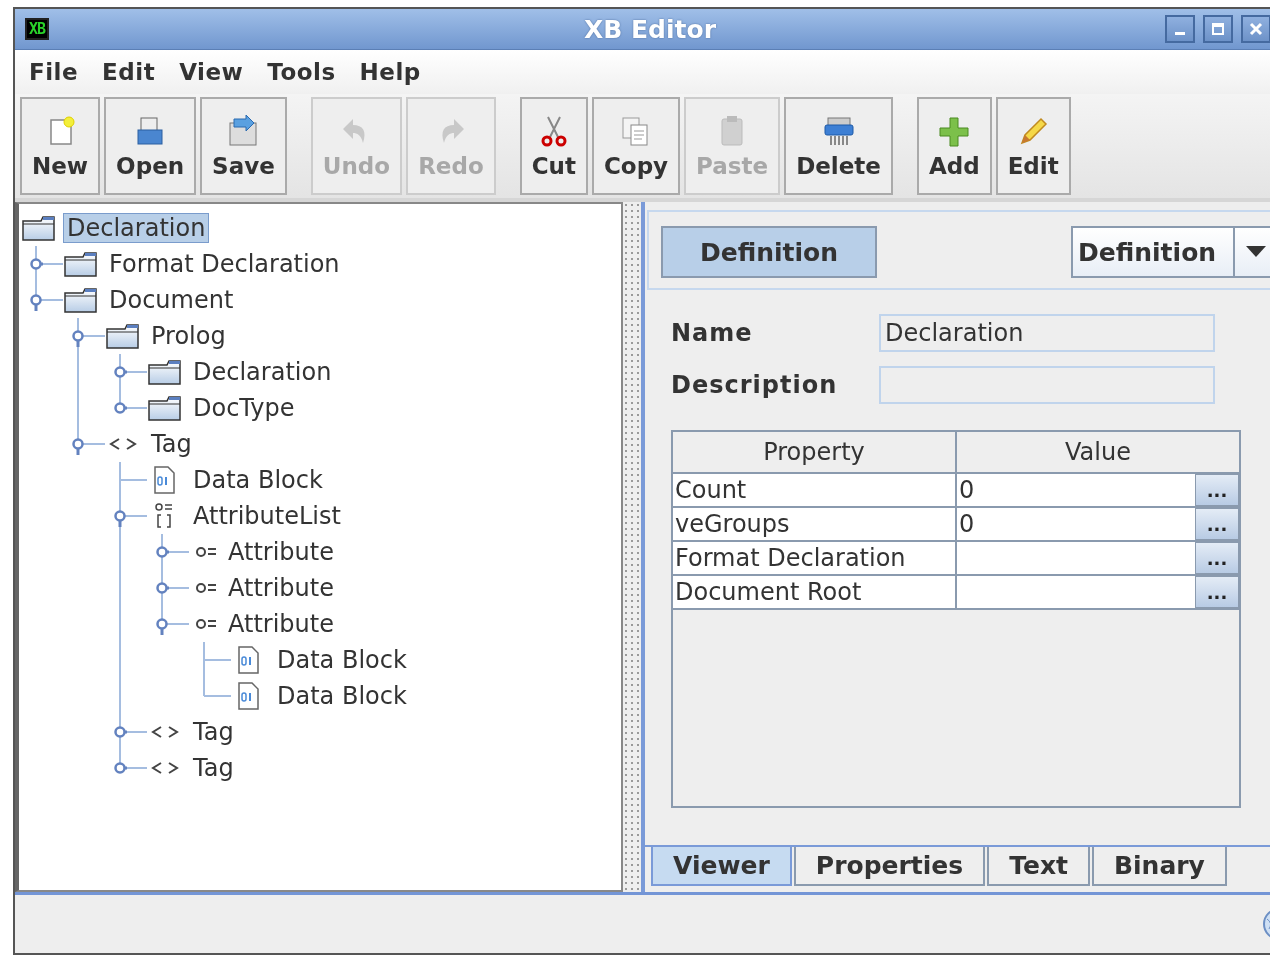 This screenshot has height=958, width=1270. Describe the element at coordinates (1170, 252) in the screenshot. I see `mode-dropdown: Definition` at that location.